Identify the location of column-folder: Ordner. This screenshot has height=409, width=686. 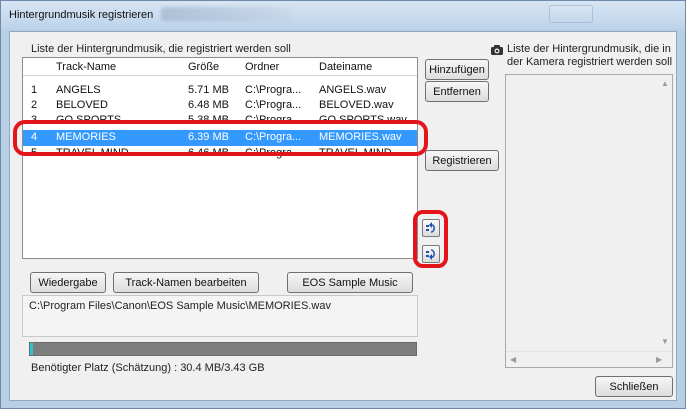
(262, 67).